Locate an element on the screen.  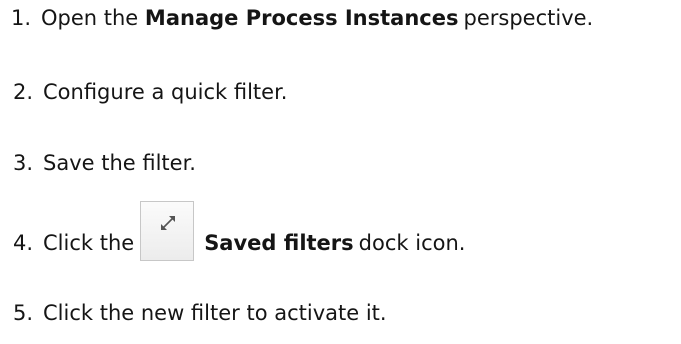
step-number: 5. is located at coordinates (22, 313).